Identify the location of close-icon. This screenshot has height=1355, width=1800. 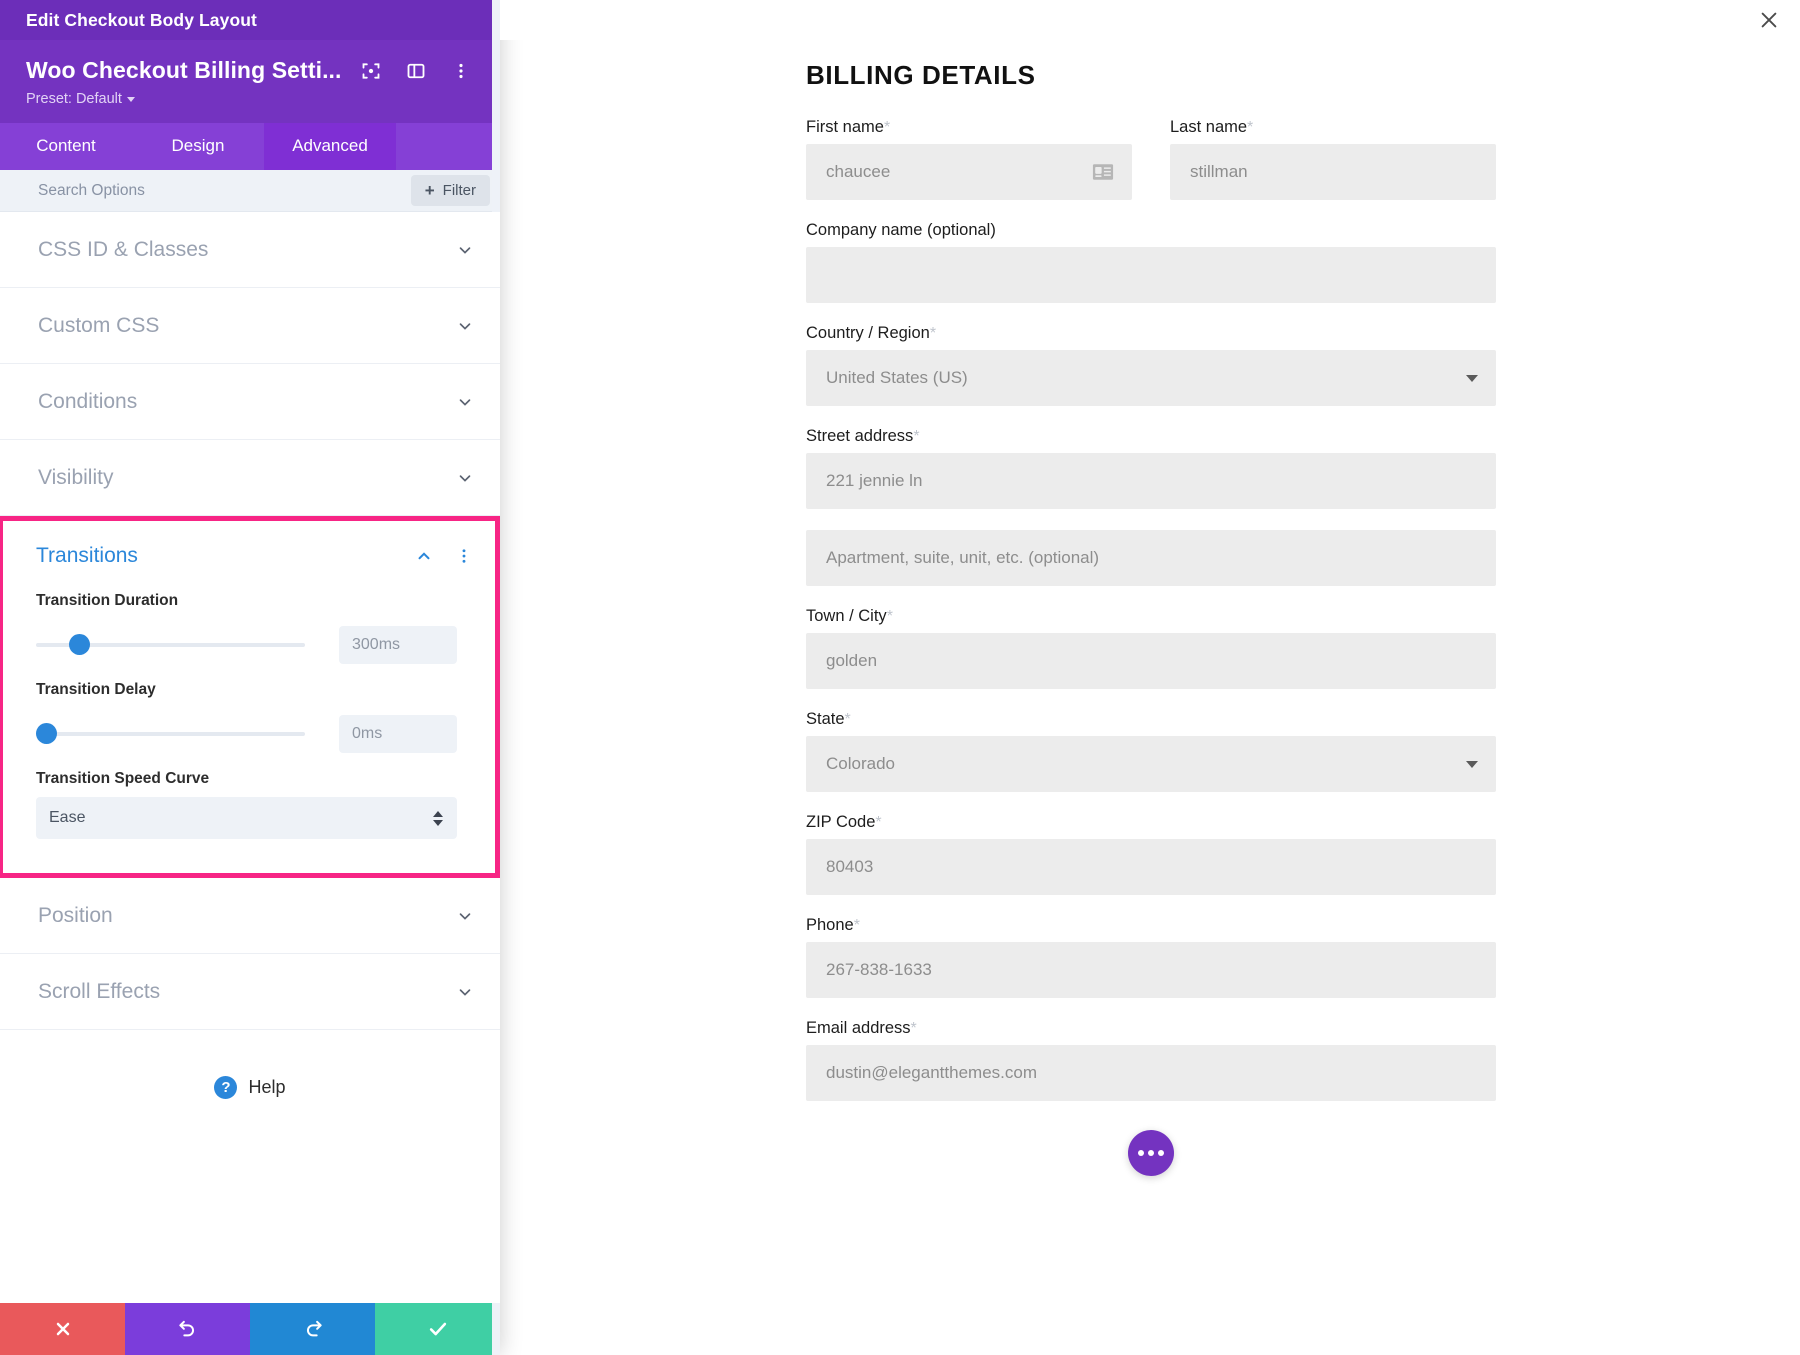
(1769, 20).